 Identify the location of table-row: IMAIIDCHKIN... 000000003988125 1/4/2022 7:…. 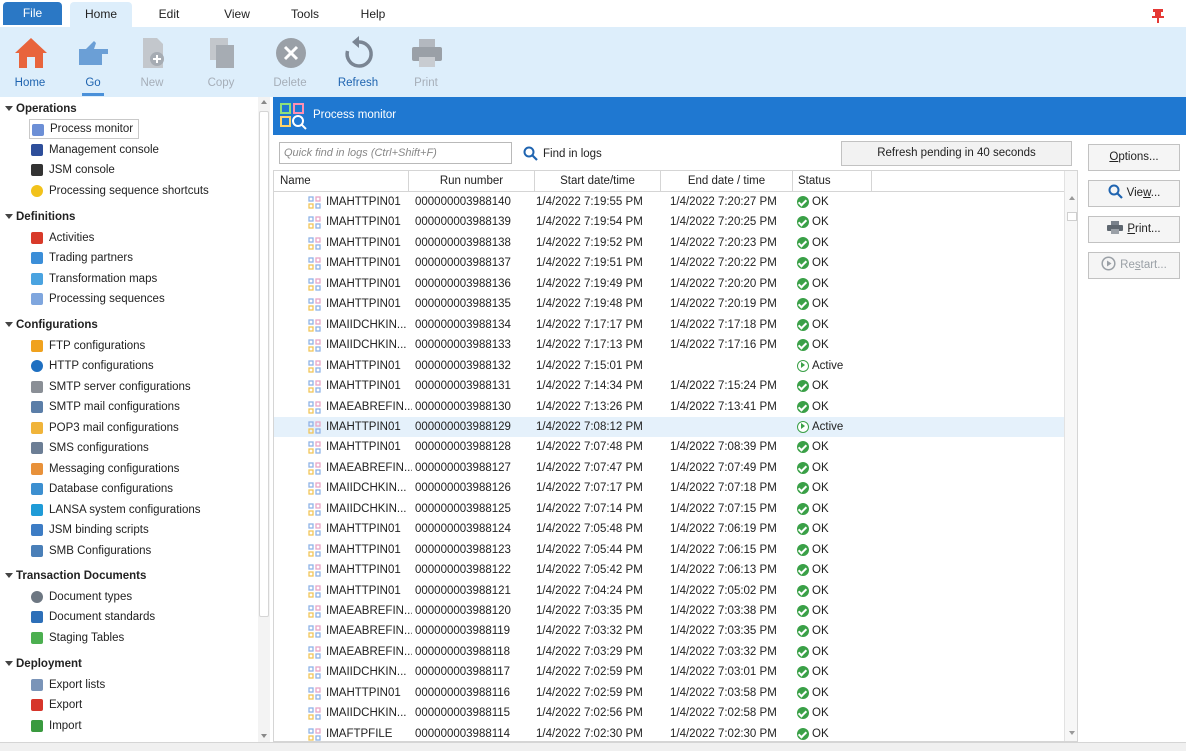
(669, 509).